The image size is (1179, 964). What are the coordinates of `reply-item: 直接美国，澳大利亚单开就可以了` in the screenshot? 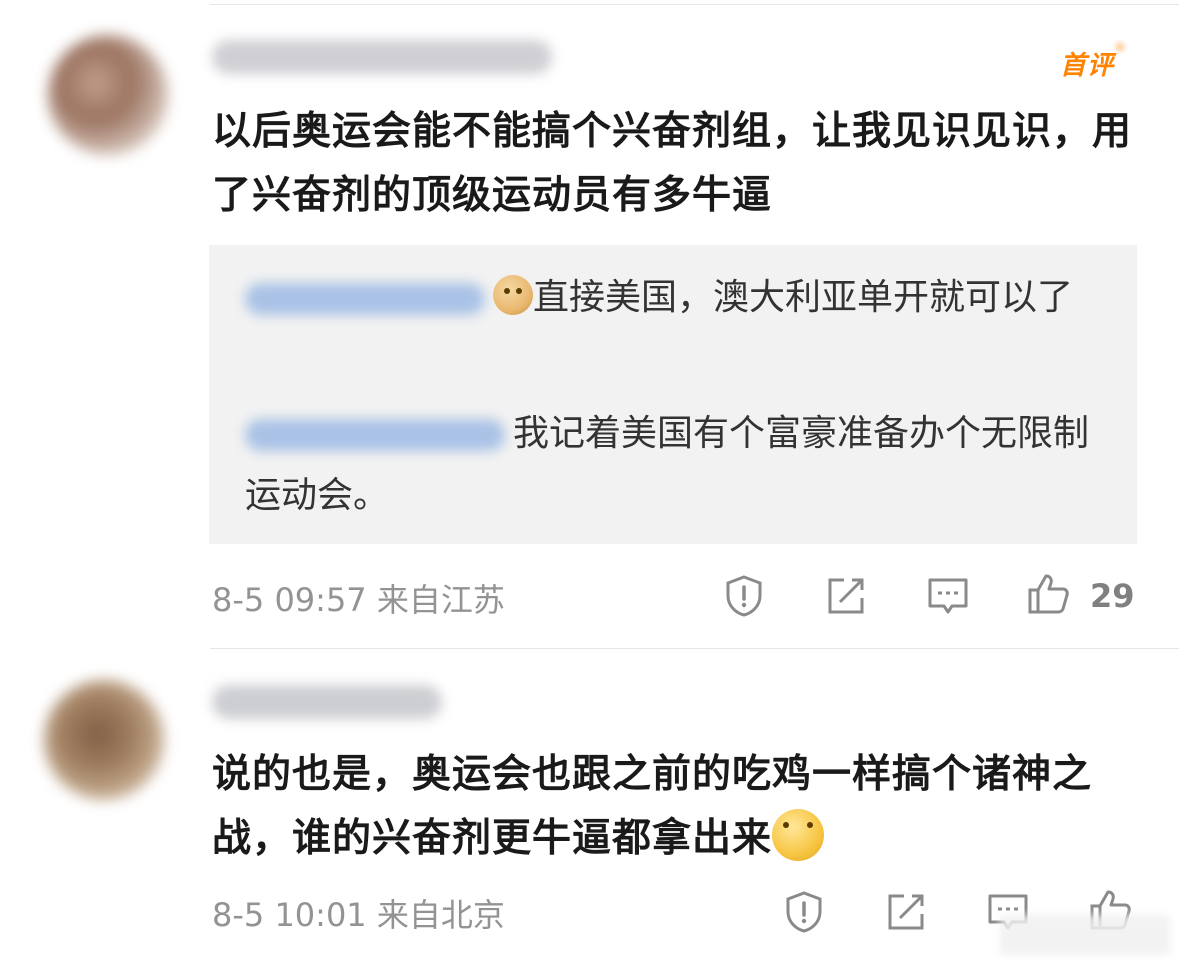 It's located at (670, 298).